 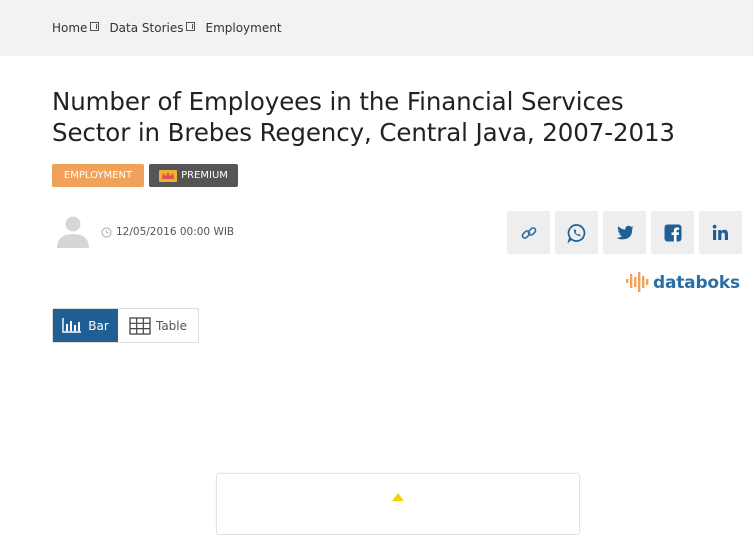 I want to click on databoks-logo: databoks, so click(x=683, y=283).